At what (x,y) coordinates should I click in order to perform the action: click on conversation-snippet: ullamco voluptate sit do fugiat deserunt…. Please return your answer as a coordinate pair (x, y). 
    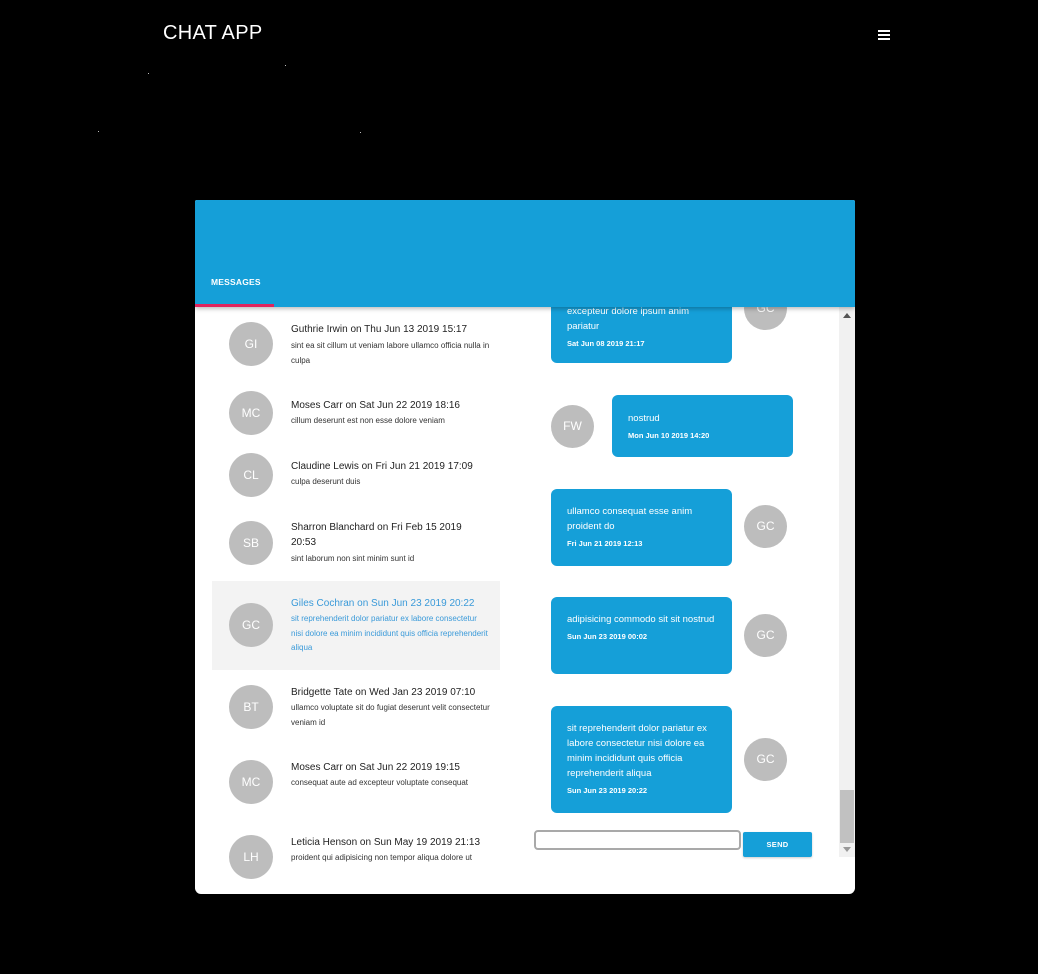
    Looking at the image, I should click on (390, 715).